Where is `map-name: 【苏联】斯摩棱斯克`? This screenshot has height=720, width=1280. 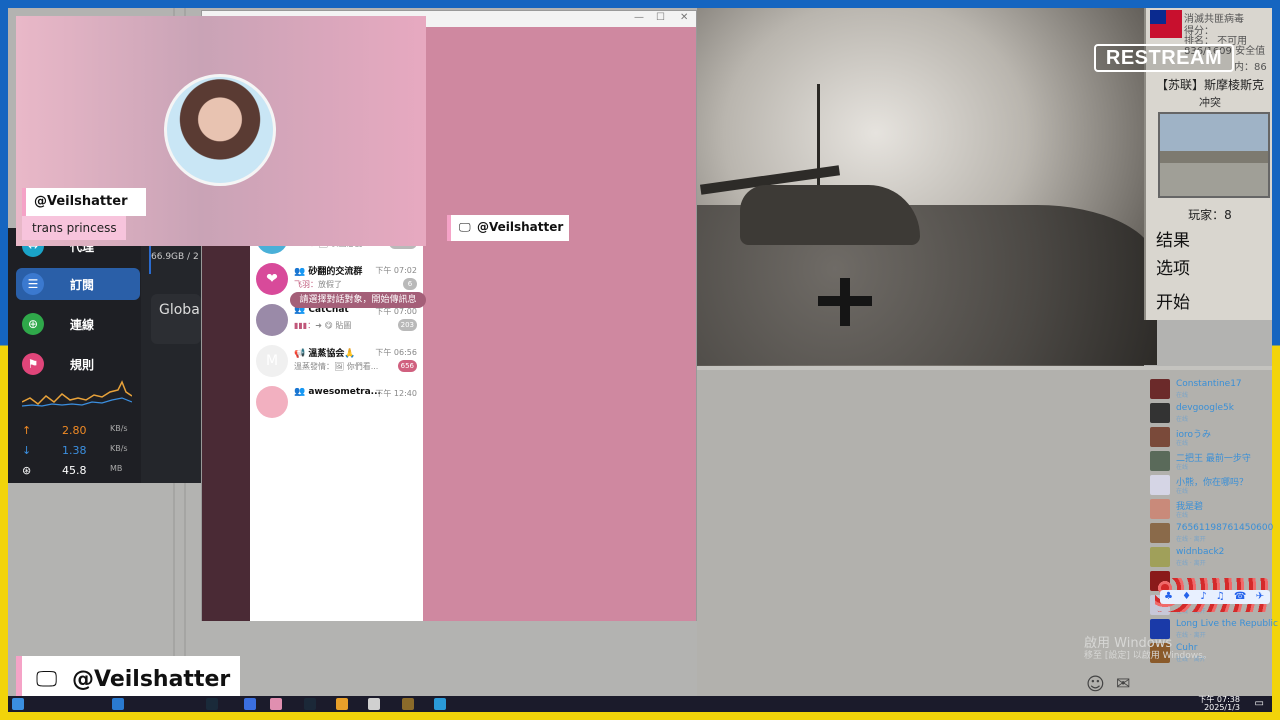
map-name: 【苏联】斯摩棱斯克 is located at coordinates (1209, 85).